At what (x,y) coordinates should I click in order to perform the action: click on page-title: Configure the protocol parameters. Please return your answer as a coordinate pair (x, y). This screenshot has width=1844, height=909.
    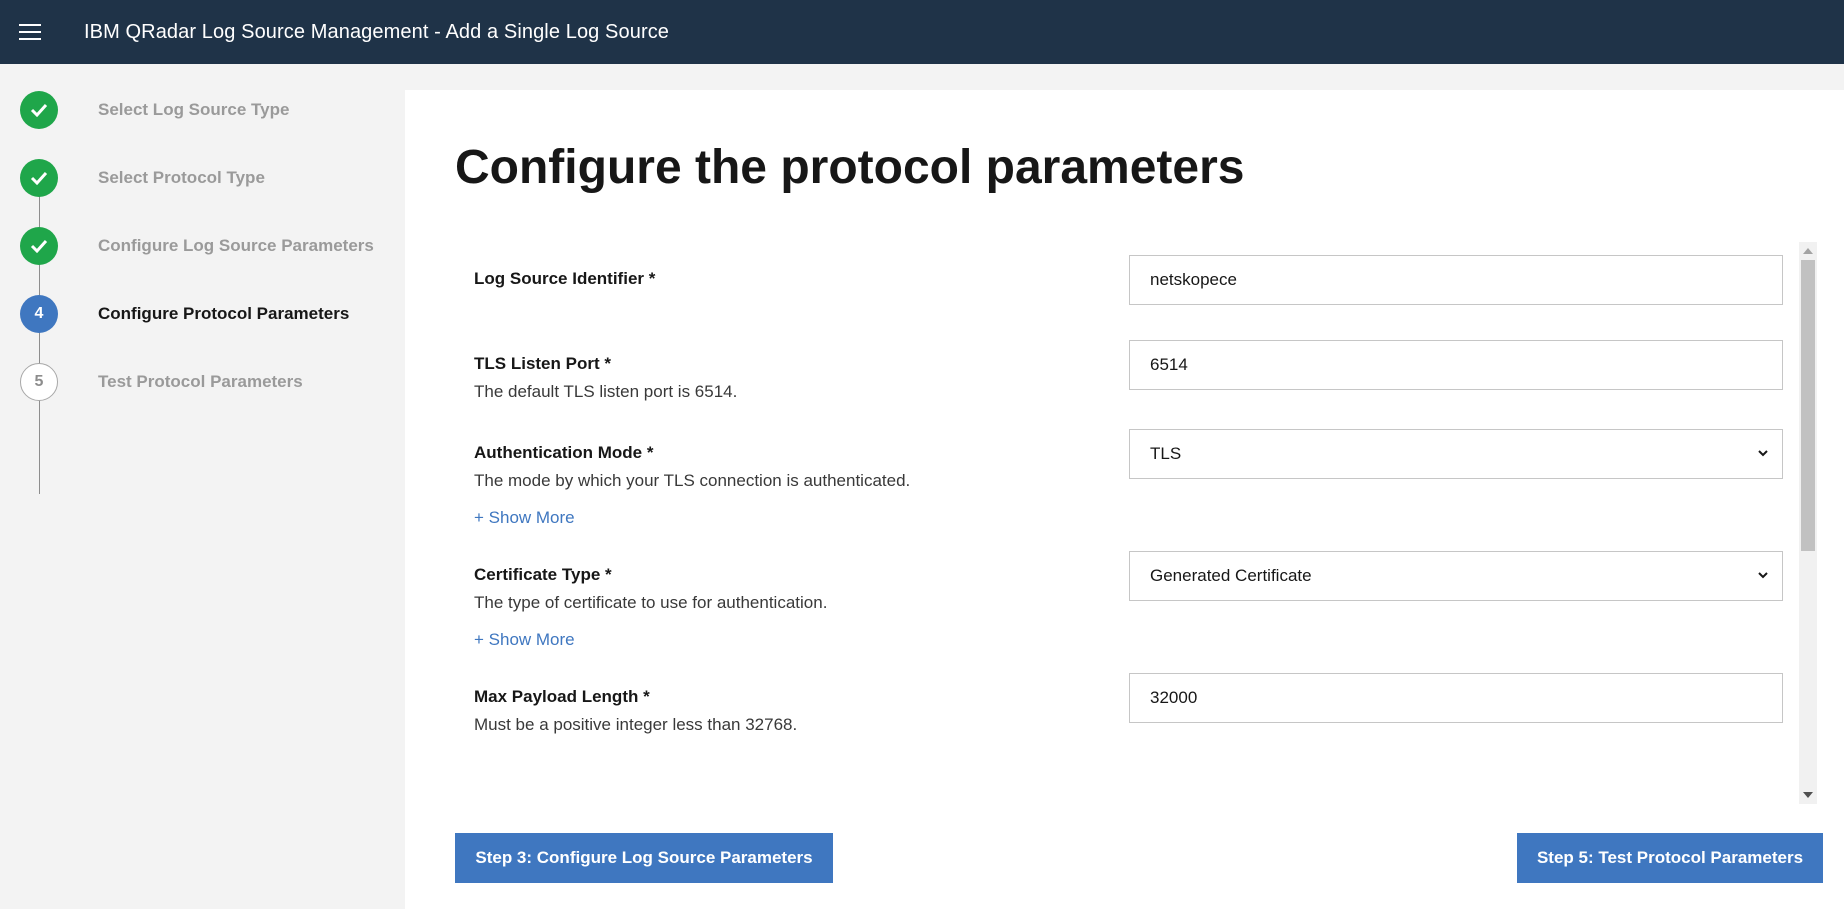
    Looking at the image, I should click on (850, 167).